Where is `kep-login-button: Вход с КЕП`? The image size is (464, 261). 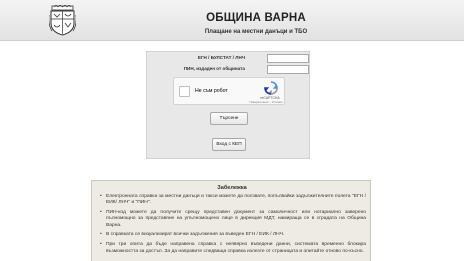 kep-login-button: Вход с КЕП is located at coordinates (229, 144).